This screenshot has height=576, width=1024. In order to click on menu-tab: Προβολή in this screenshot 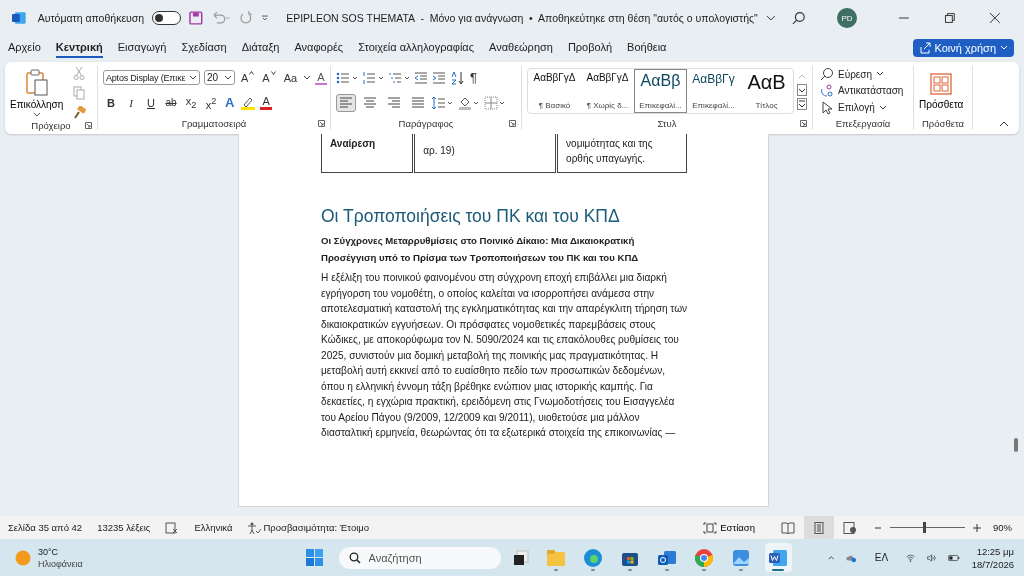, I will do `click(590, 48)`.